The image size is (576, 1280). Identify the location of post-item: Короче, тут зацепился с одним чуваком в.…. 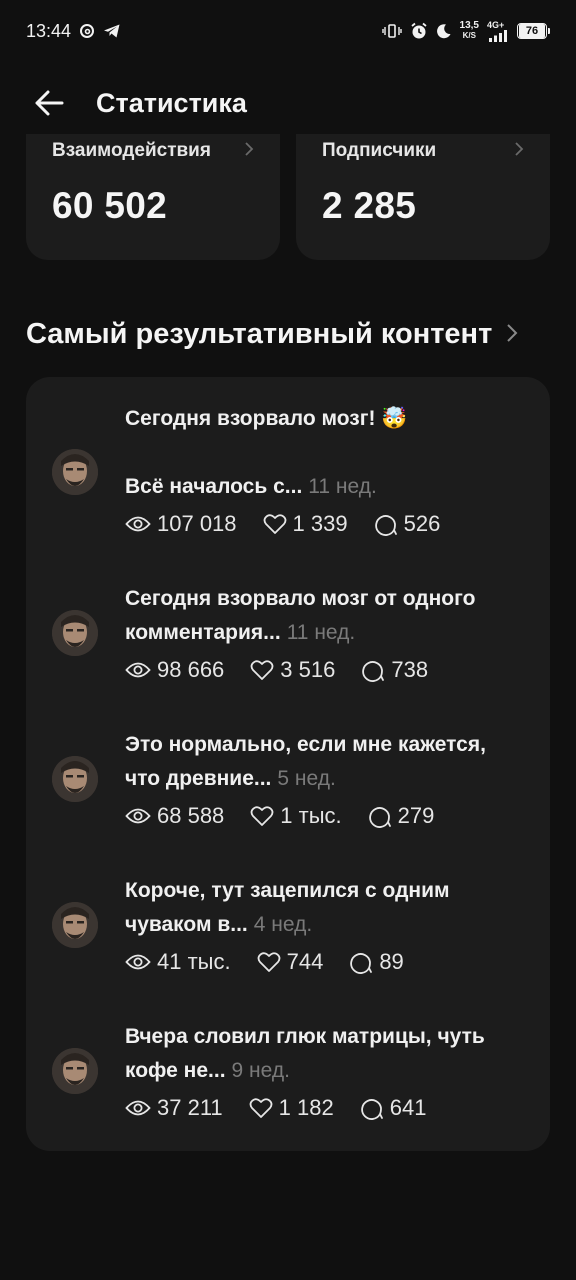
(288, 932).